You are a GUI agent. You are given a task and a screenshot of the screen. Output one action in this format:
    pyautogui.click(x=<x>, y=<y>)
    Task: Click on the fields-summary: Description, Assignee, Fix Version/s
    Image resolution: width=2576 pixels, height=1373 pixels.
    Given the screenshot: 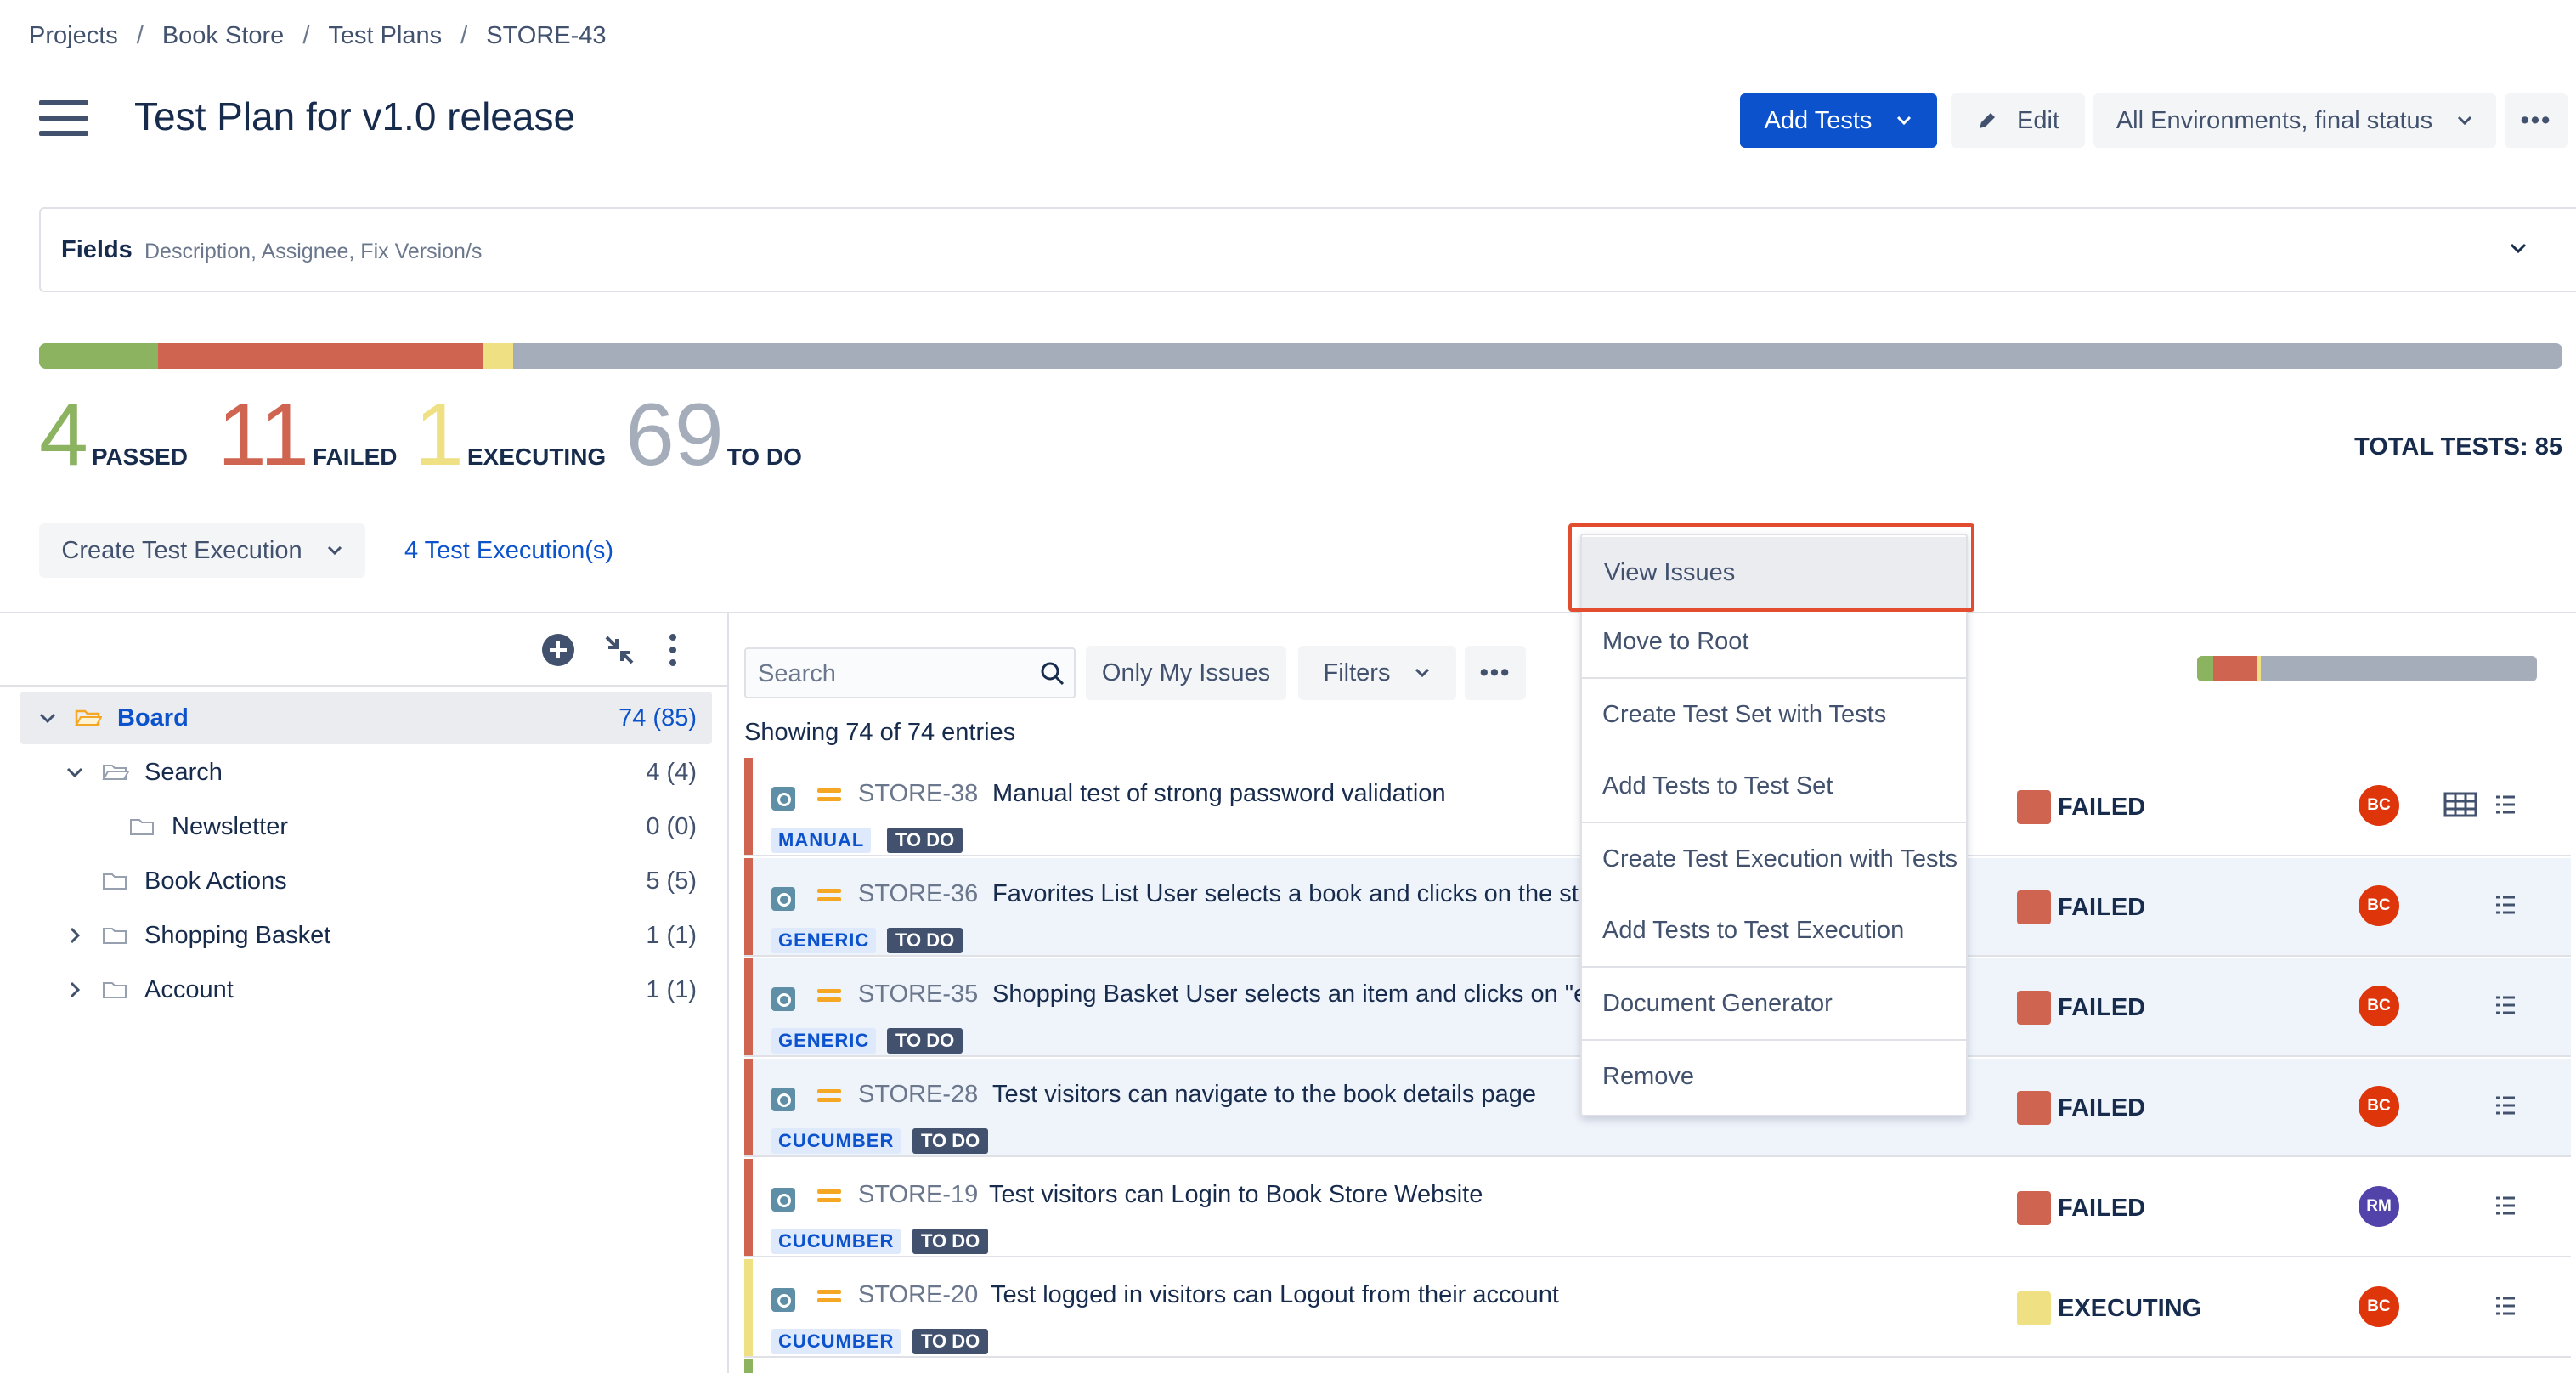 What is the action you would take?
    pyautogui.click(x=313, y=252)
    